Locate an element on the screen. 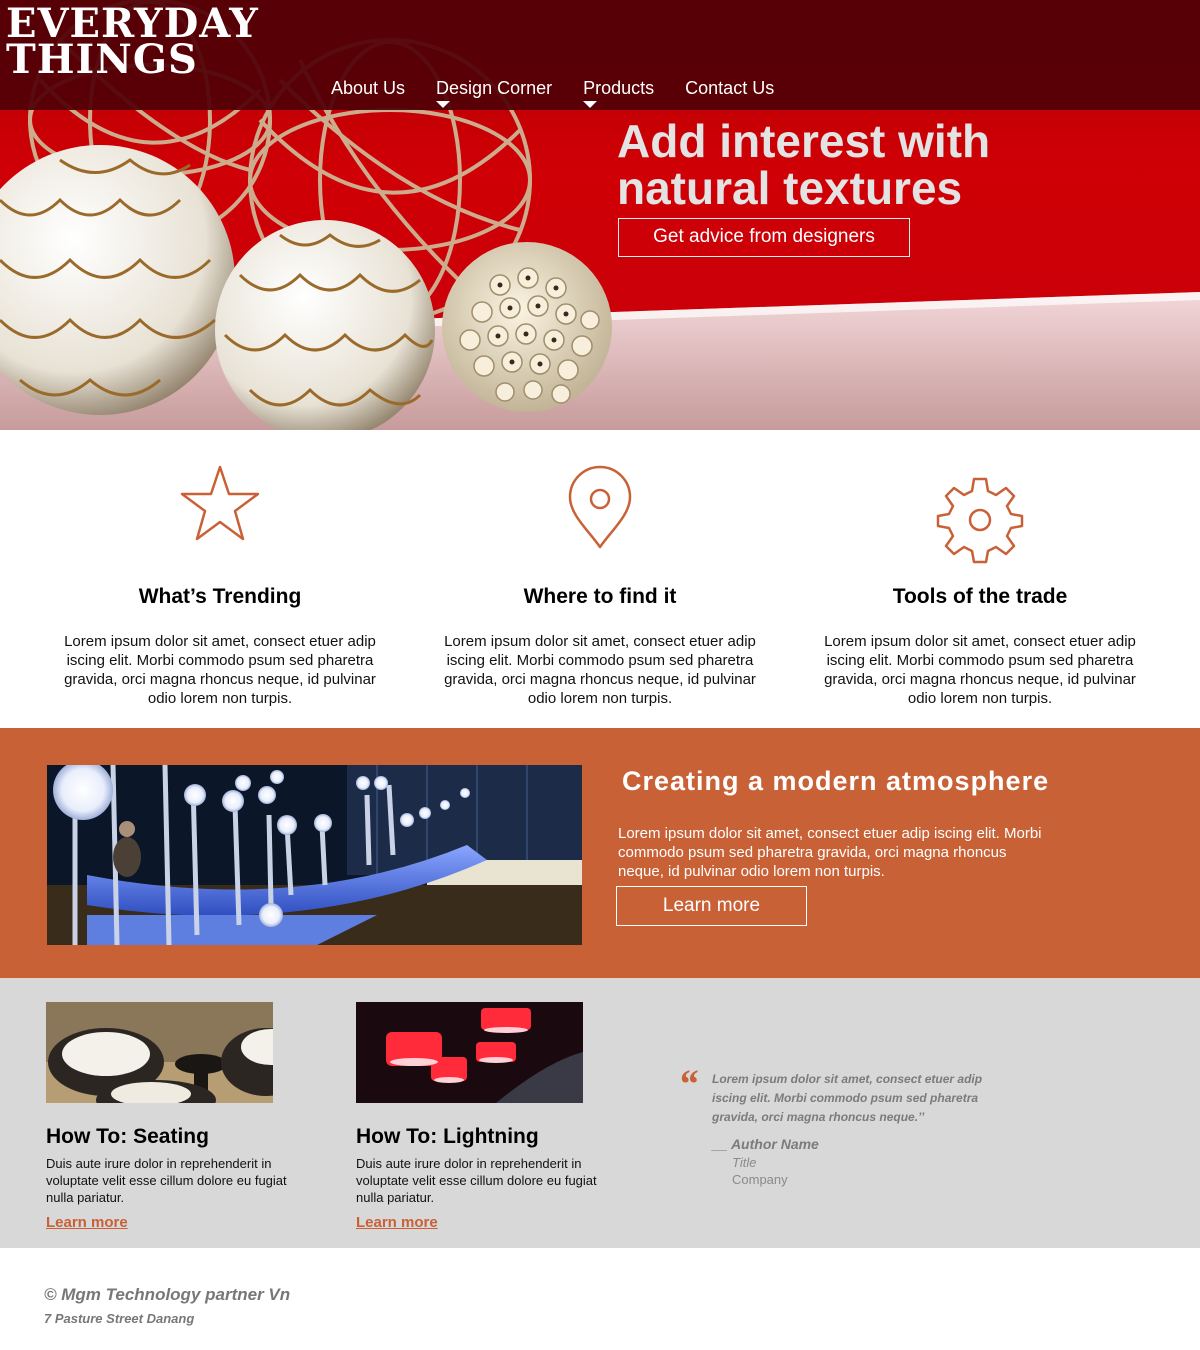 This screenshot has width=1200, height=1350. footer-address: 7 Pasture Street Danang is located at coordinates (119, 1318).